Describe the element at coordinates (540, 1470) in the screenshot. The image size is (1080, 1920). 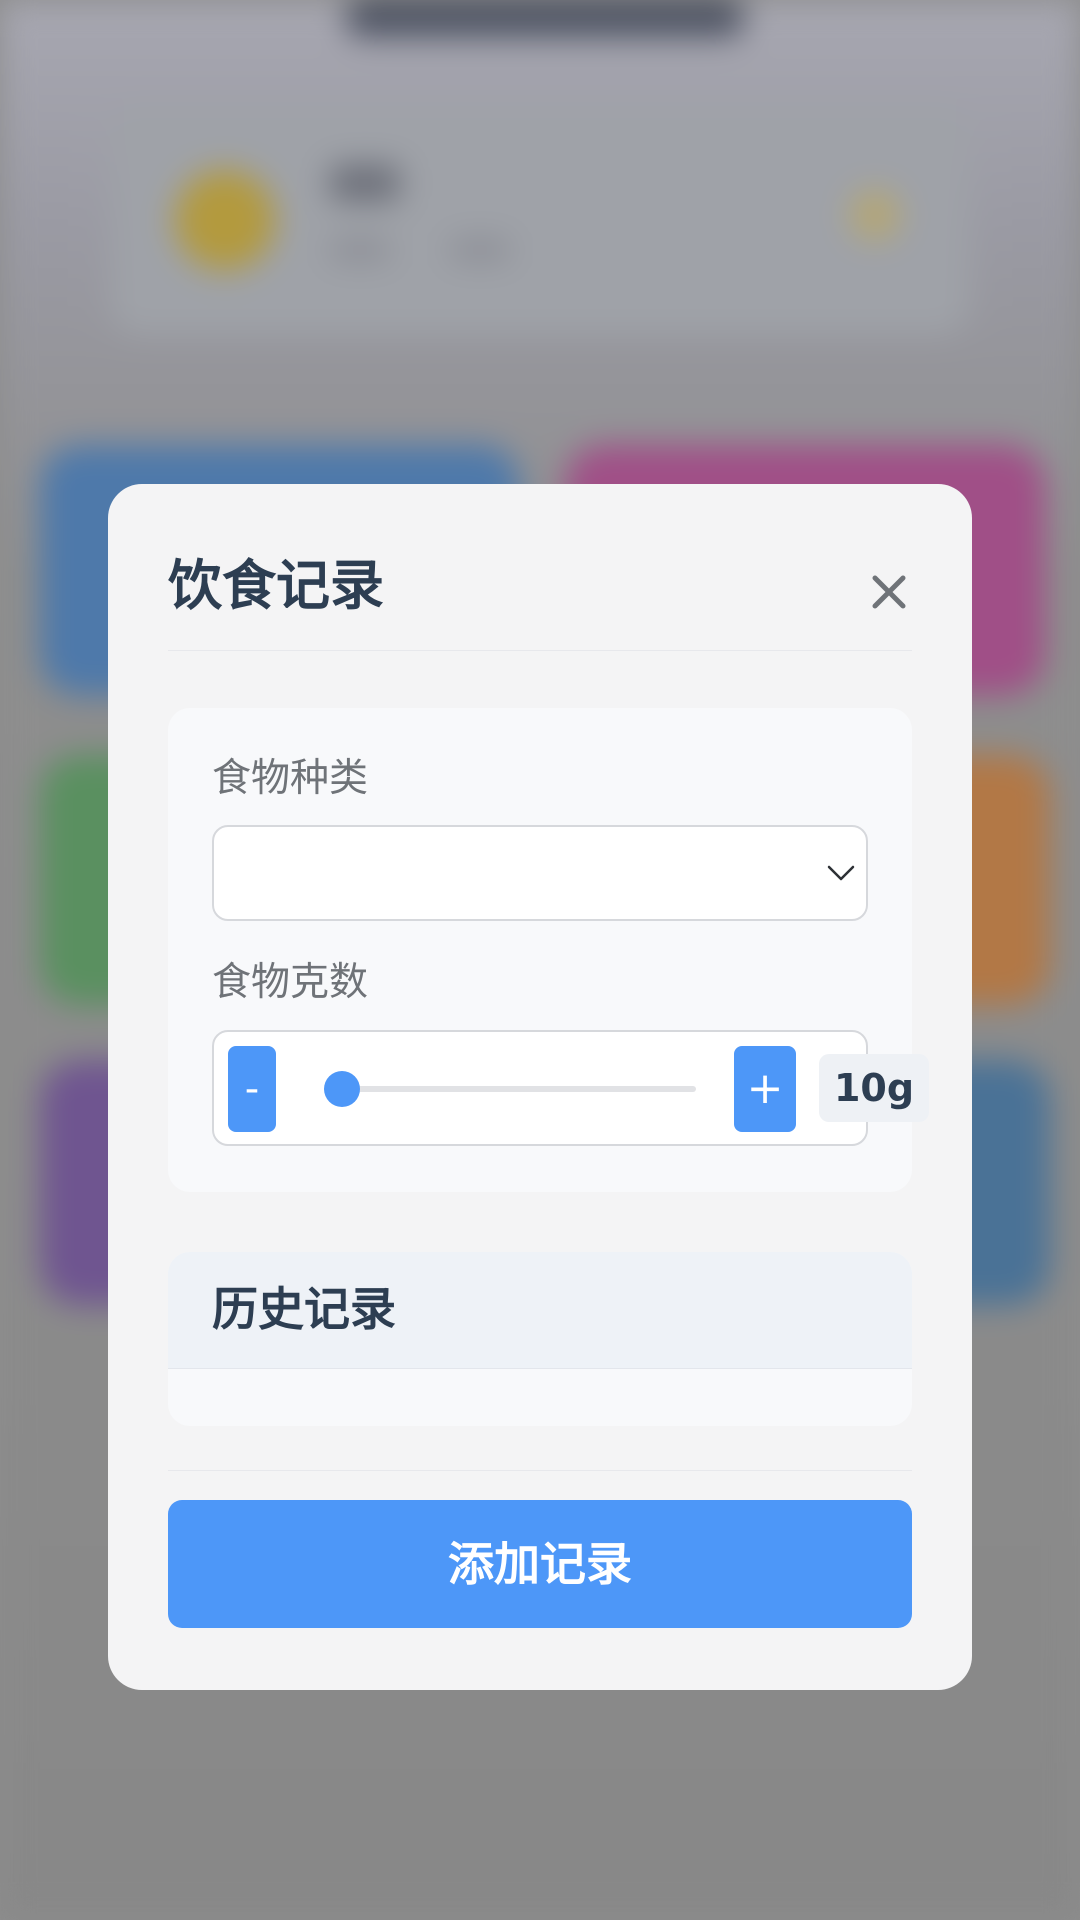
I see `footer-divider` at that location.